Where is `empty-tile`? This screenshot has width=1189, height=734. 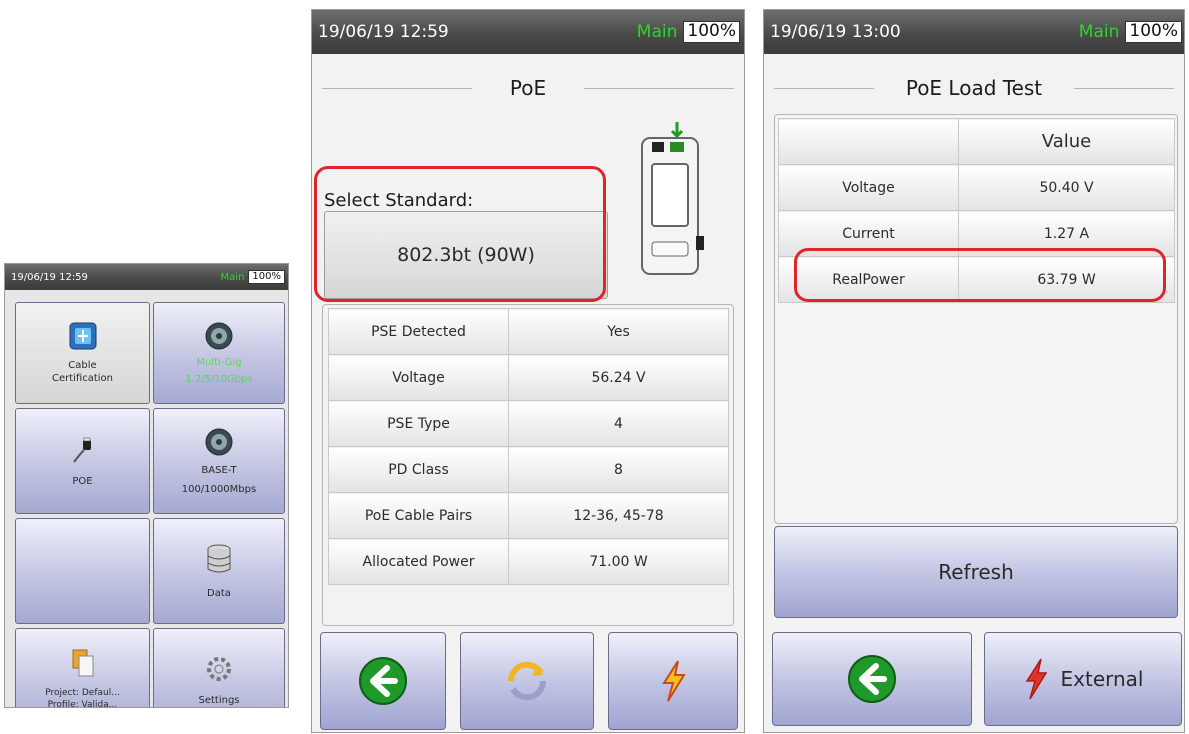 empty-tile is located at coordinates (82, 571).